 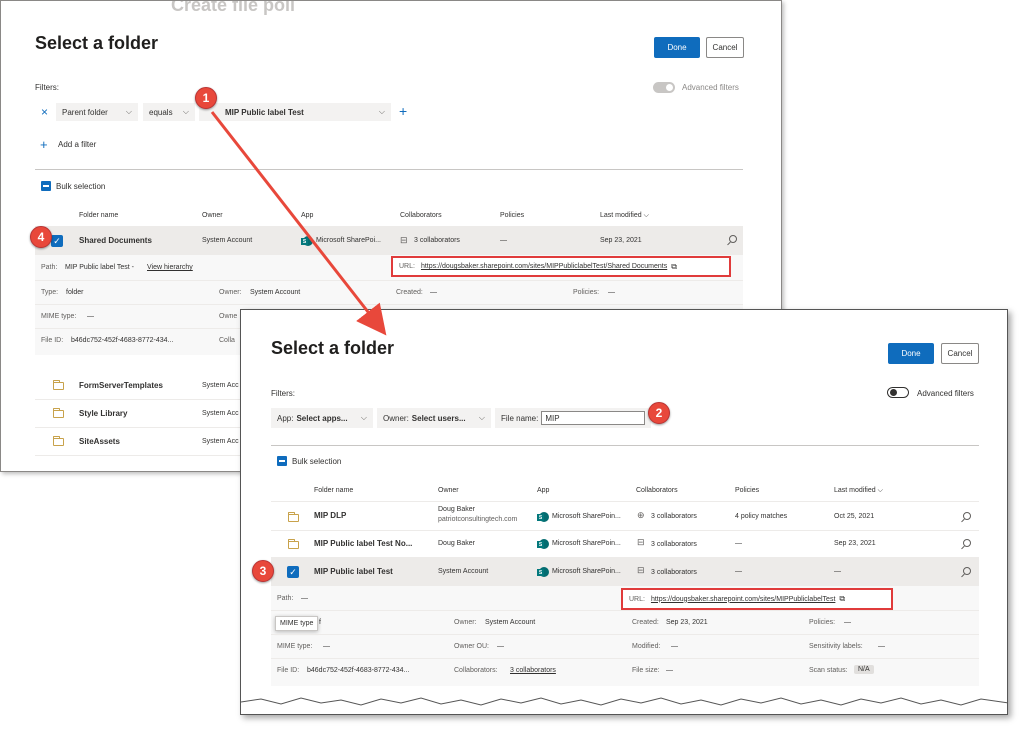 What do you see at coordinates (41, 237) in the screenshot?
I see `callout-4: 4` at bounding box center [41, 237].